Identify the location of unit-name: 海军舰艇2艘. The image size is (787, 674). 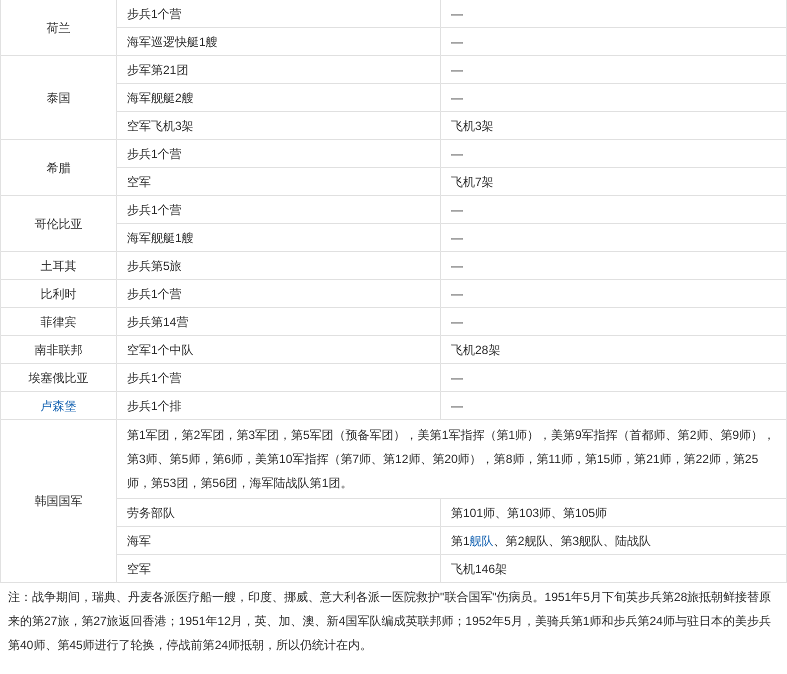
(160, 97).